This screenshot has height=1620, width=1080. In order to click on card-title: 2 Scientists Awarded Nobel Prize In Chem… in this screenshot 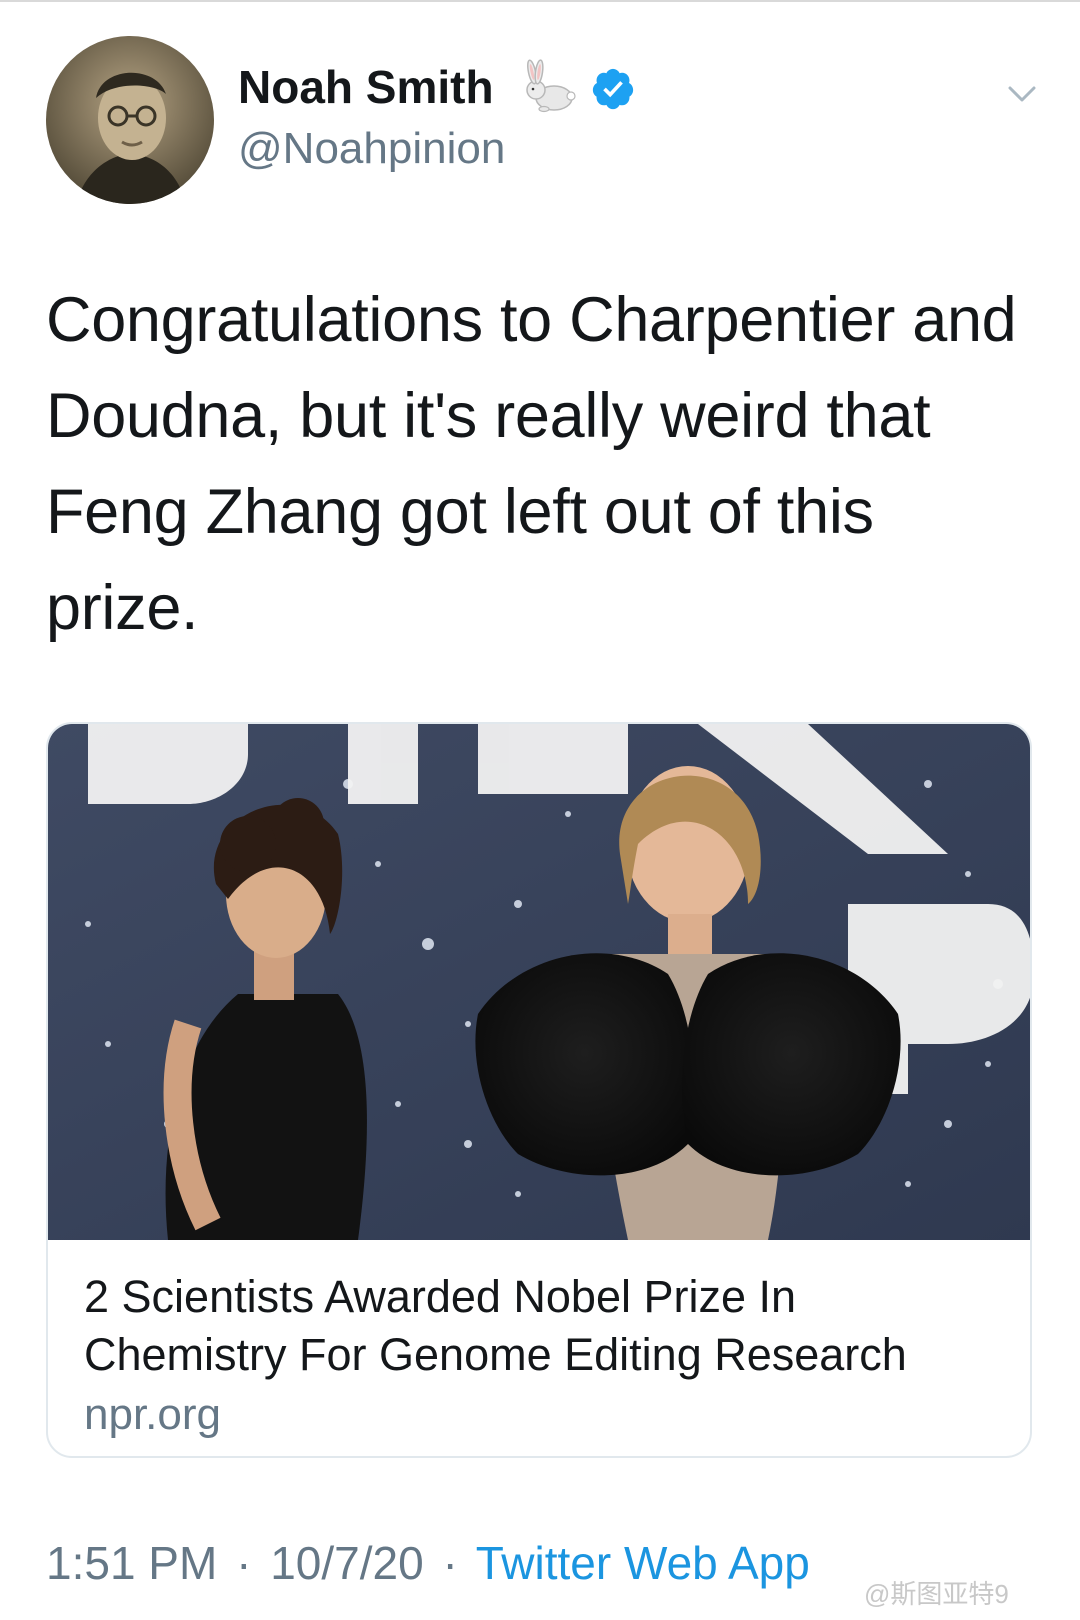, I will do `click(544, 1326)`.